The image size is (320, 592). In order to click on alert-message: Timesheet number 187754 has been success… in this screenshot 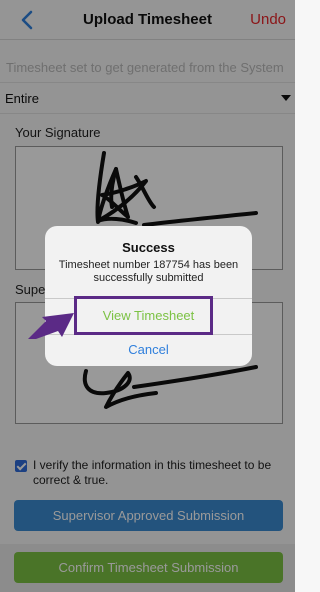, I will do `click(148, 271)`.